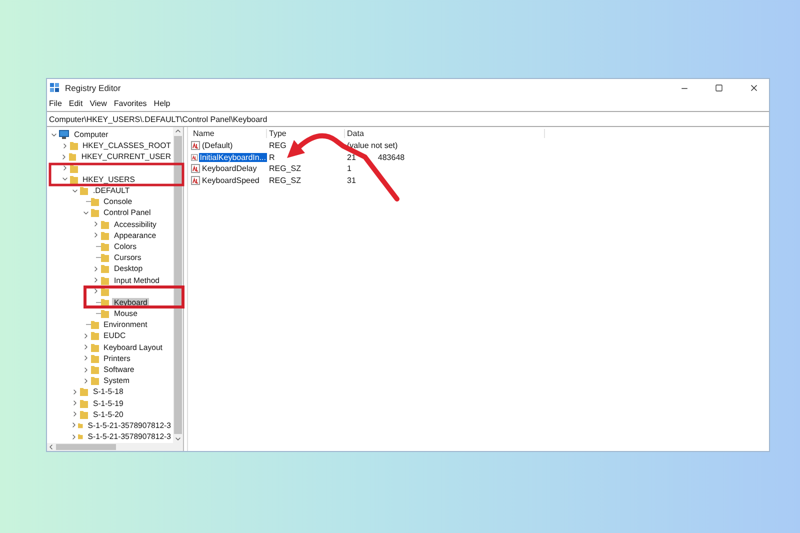  I want to click on column-header: Type, so click(306, 133).